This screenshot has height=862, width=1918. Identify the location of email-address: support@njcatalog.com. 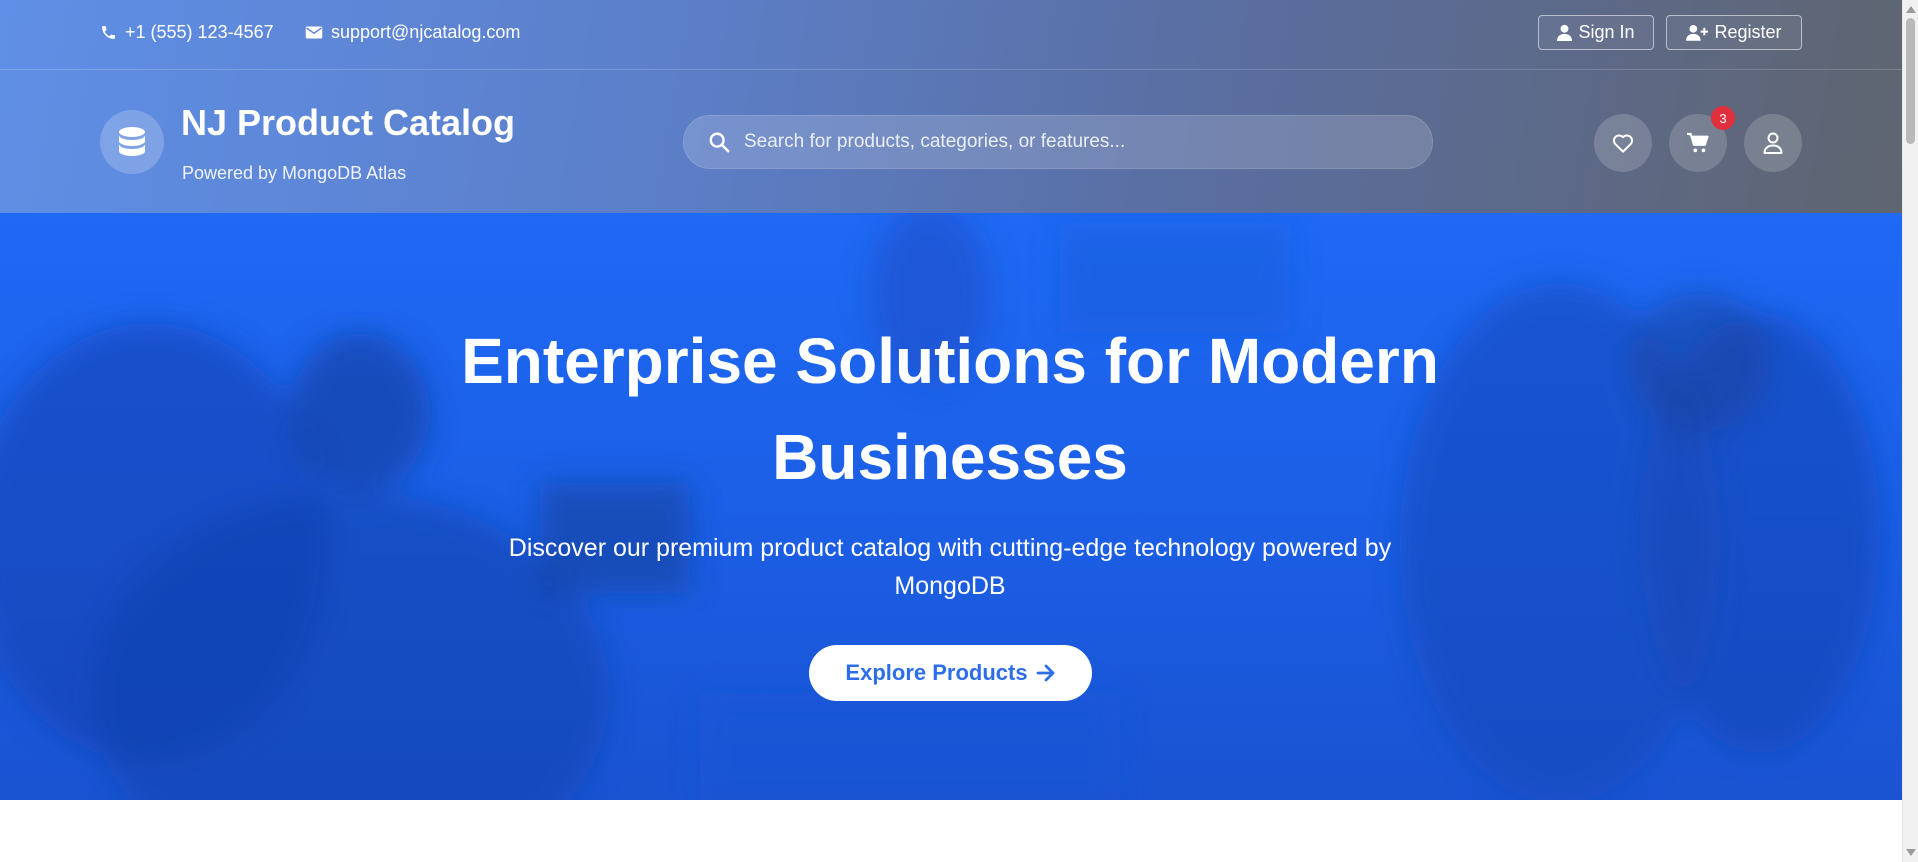
(426, 32).